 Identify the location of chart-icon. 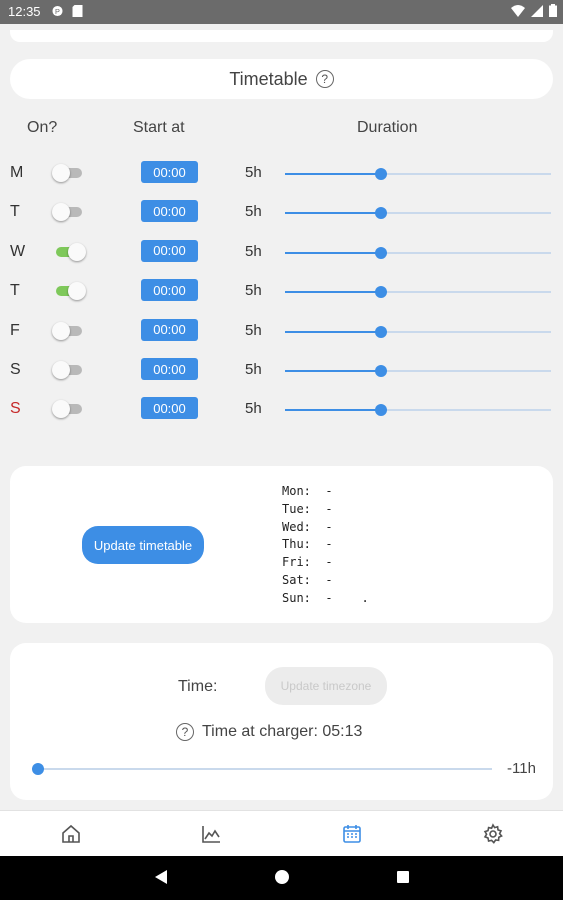
(211, 834).